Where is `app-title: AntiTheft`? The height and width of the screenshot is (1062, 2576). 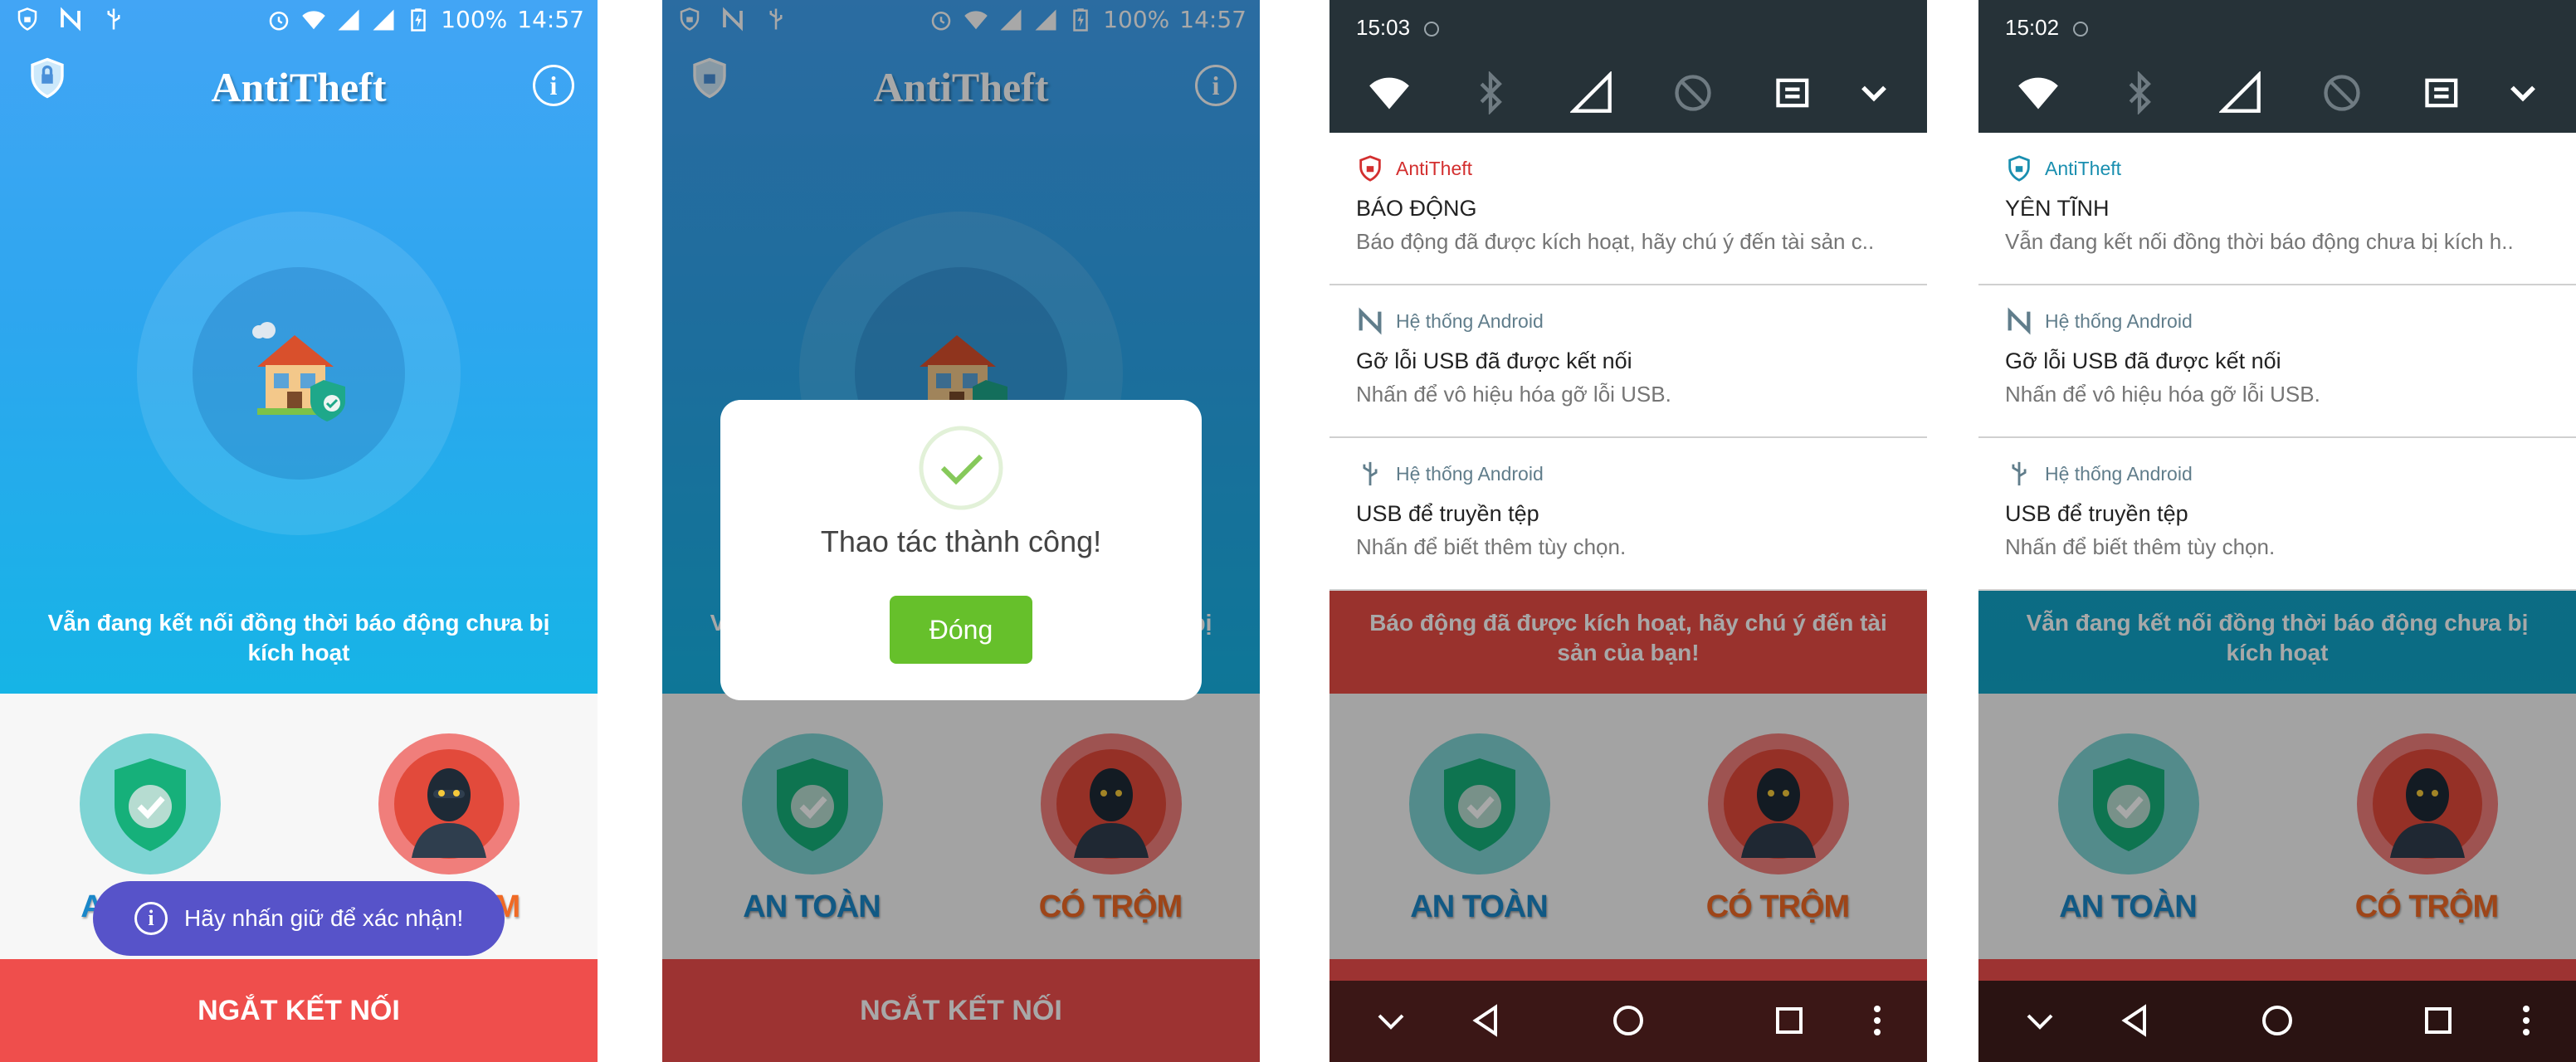
app-title: AntiTheft is located at coordinates (299, 87).